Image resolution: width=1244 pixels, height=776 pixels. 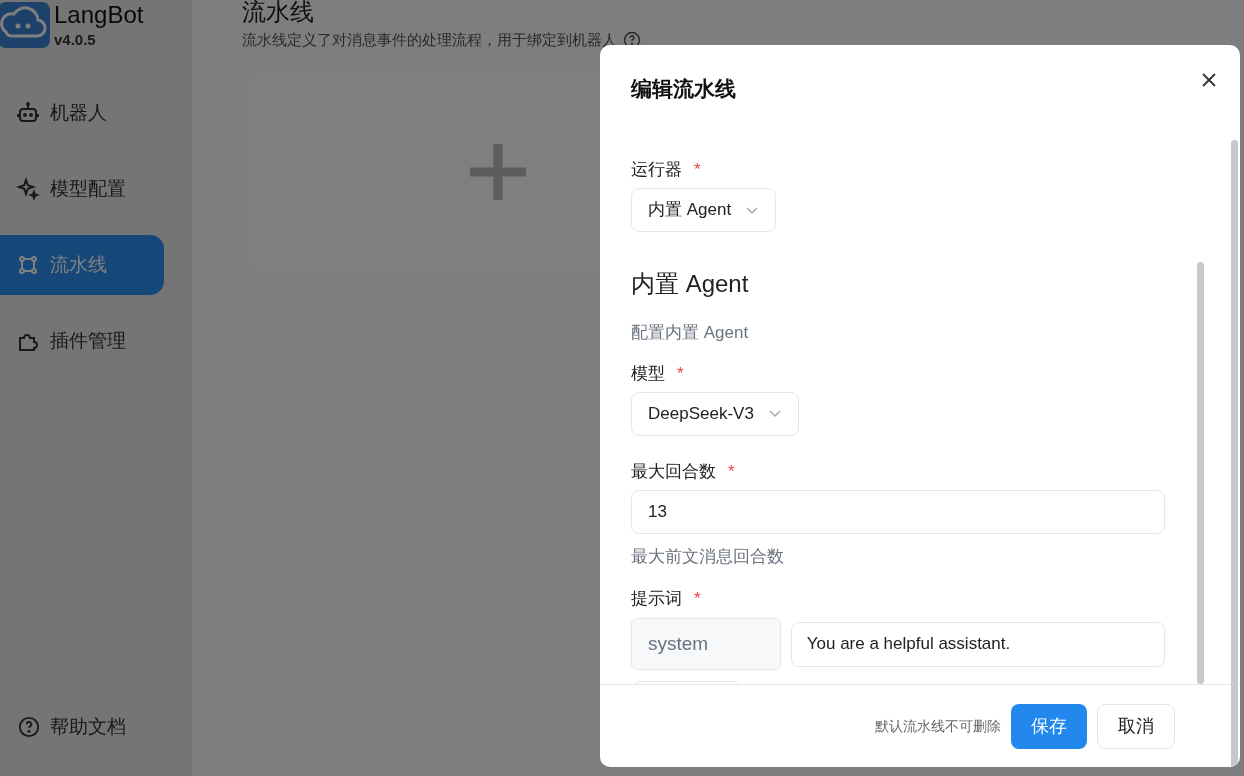 I want to click on field-label: 运行器, so click(x=656, y=170).